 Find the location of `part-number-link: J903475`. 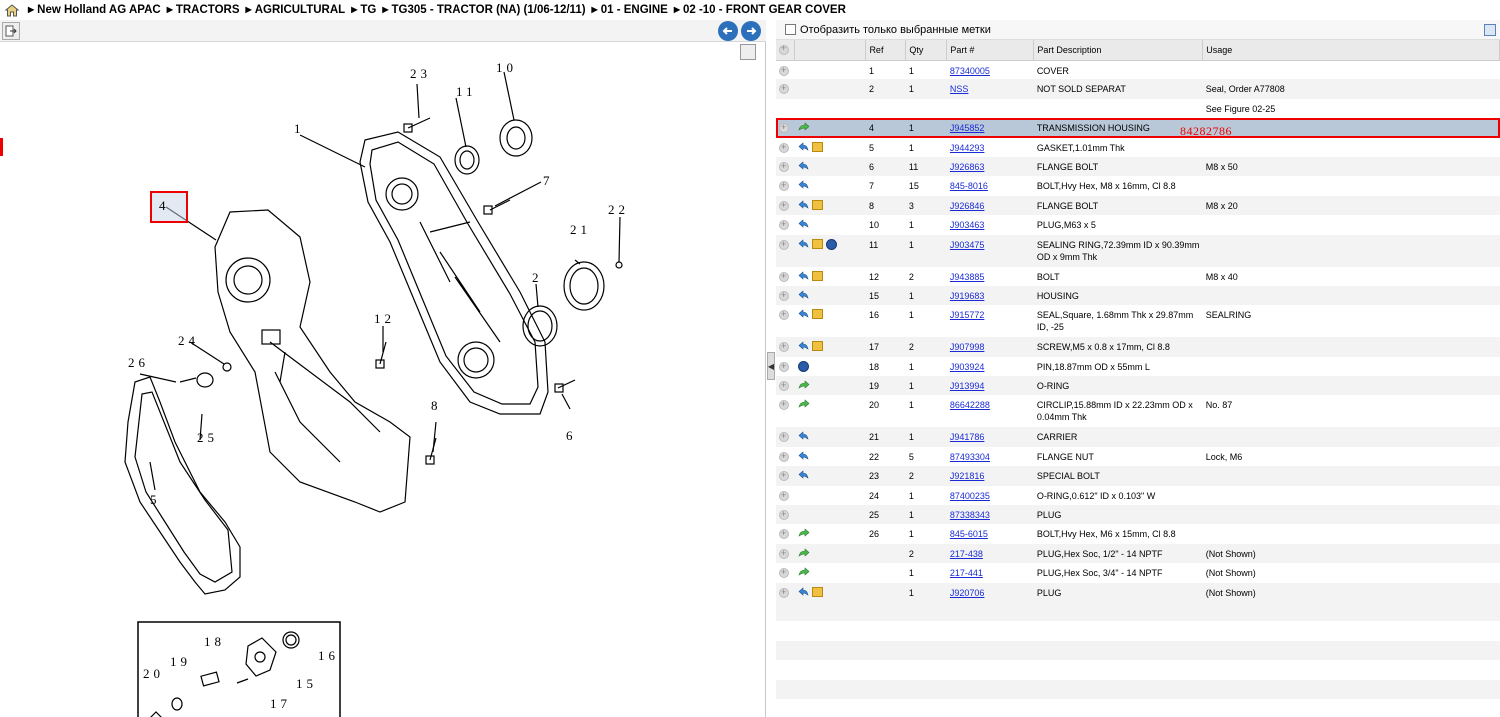

part-number-link: J903475 is located at coordinates (967, 245).